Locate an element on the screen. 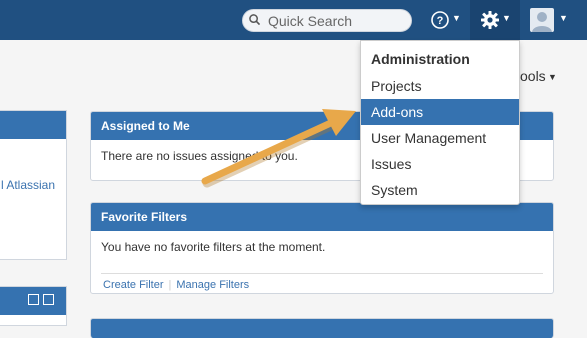  quick-search-placeholder: Quick Search is located at coordinates (310, 21).